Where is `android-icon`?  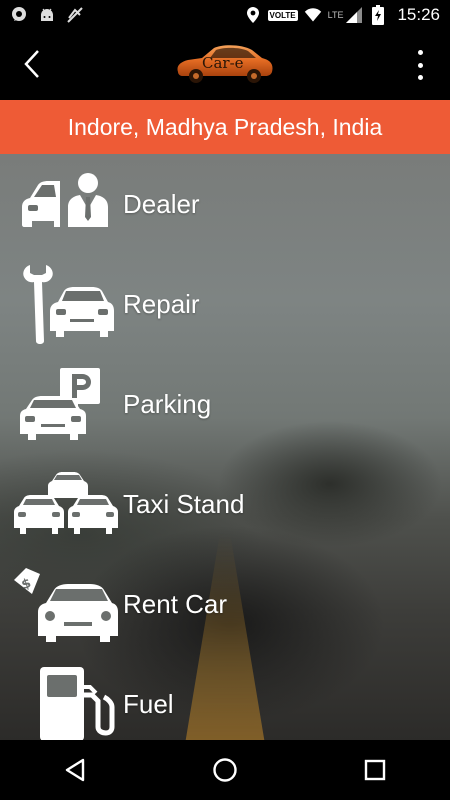
android-icon is located at coordinates (47, 15).